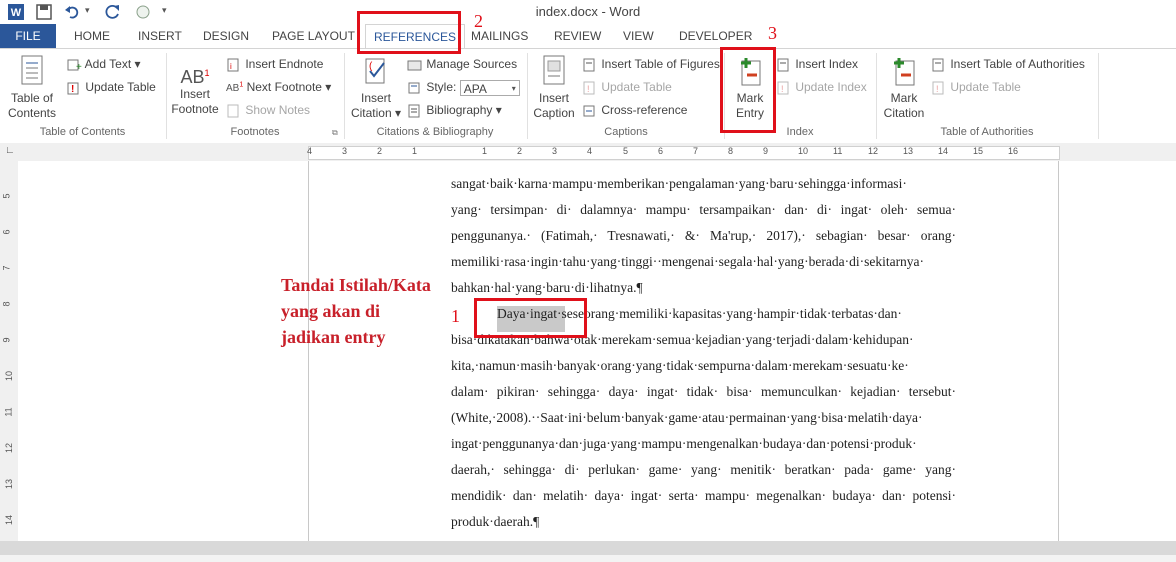 This screenshot has height=562, width=1176. Describe the element at coordinates (10, 150) in the screenshot. I see `tab-selector-icon: ∟` at that location.